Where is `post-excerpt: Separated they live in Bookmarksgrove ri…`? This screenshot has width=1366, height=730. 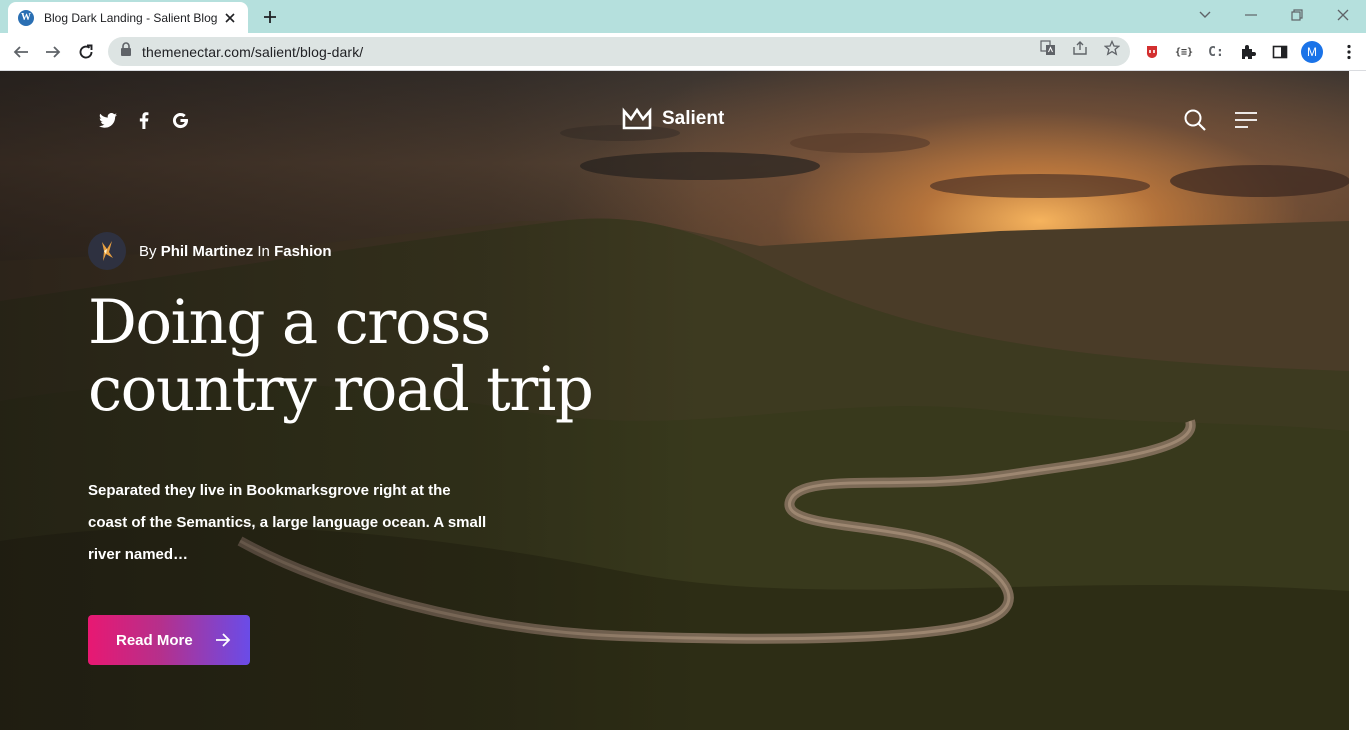
post-excerpt: Separated they live in Bookmarksgrove ri… is located at coordinates (287, 522).